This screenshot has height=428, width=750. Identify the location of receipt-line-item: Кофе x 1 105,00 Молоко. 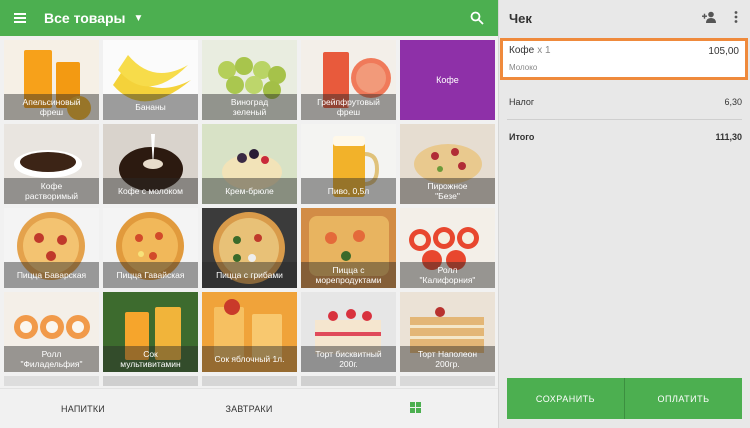
(624, 59).